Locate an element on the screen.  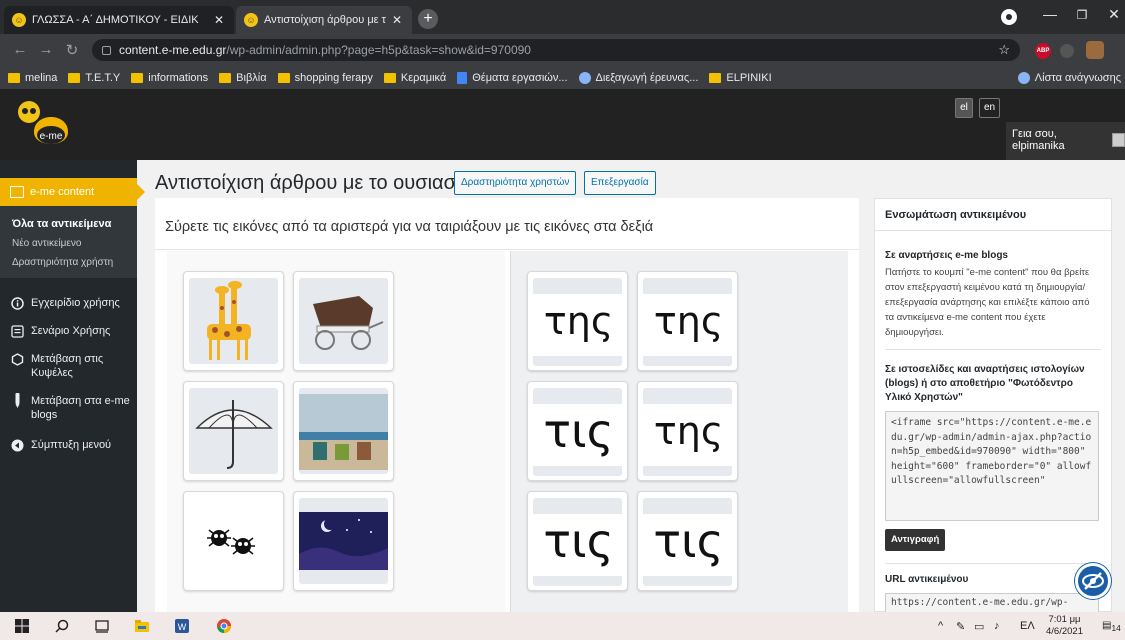
taskbar-clock: 7:01 μμ 4/6/2021 is located at coordinates (1064, 626).